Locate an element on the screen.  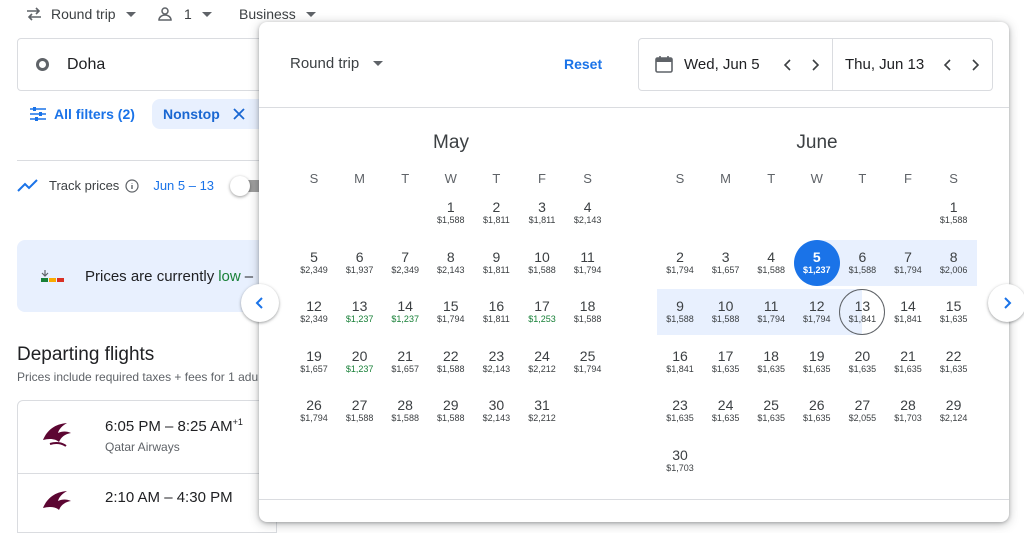
calendar-day: 13 $1,841 is located at coordinates (862, 312).